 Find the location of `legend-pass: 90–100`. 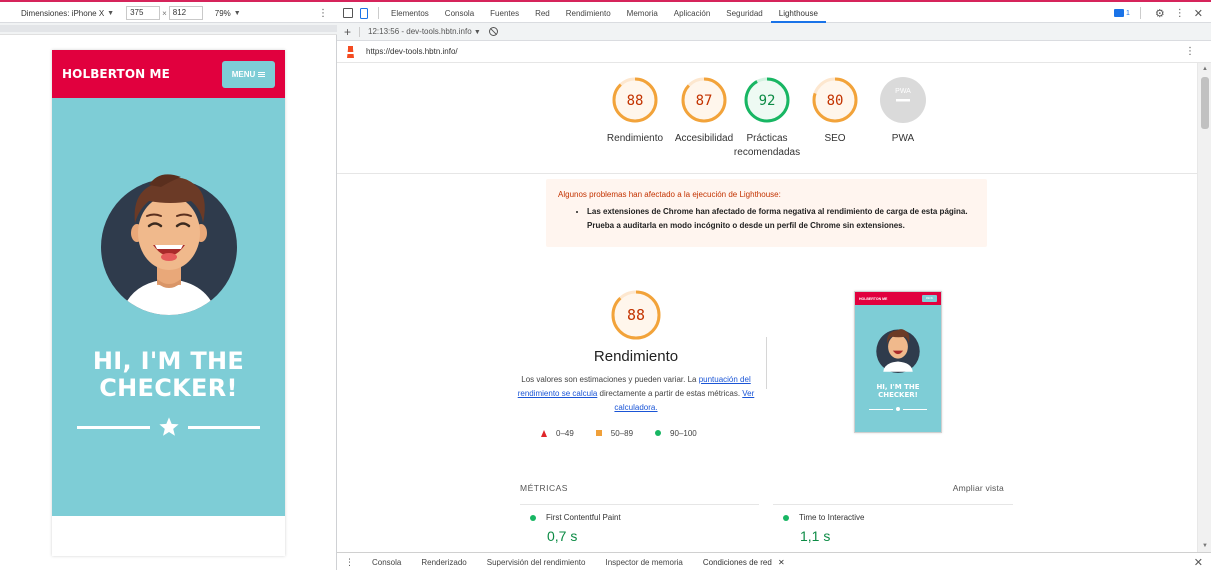

legend-pass: 90–100 is located at coordinates (676, 433).